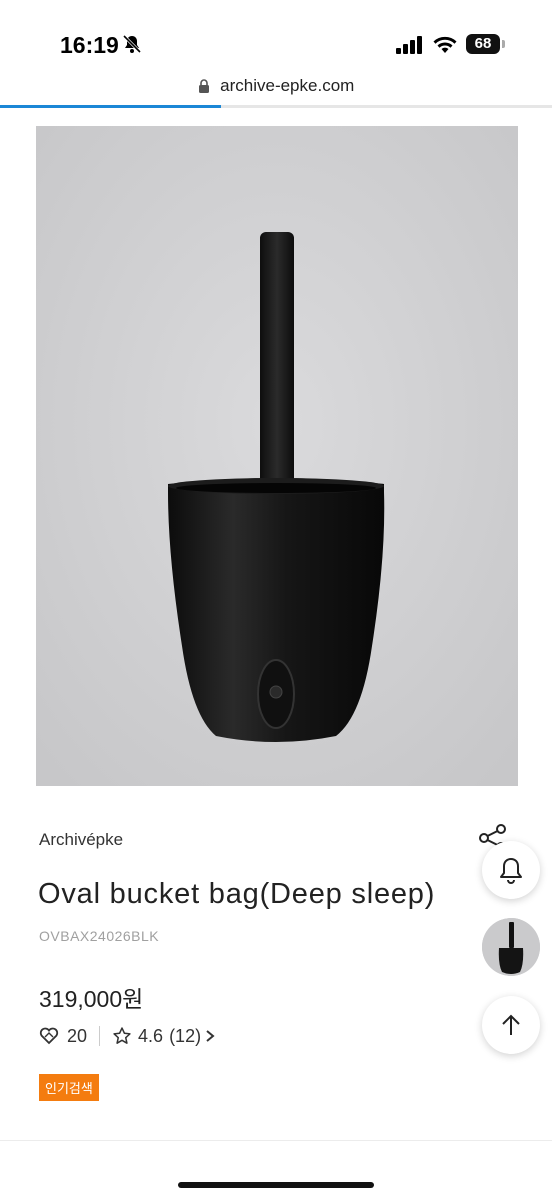 The image size is (552, 1200). What do you see at coordinates (132, 44) in the screenshot?
I see `bell-slash-icon` at bounding box center [132, 44].